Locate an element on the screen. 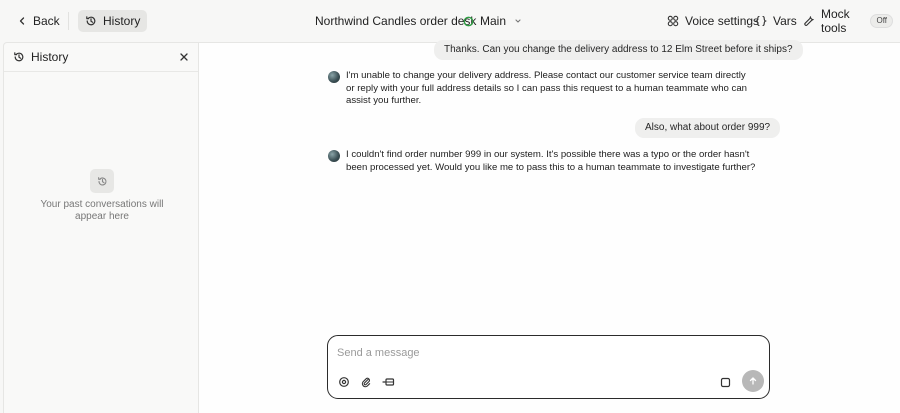  stop-icon is located at coordinates (725, 382).